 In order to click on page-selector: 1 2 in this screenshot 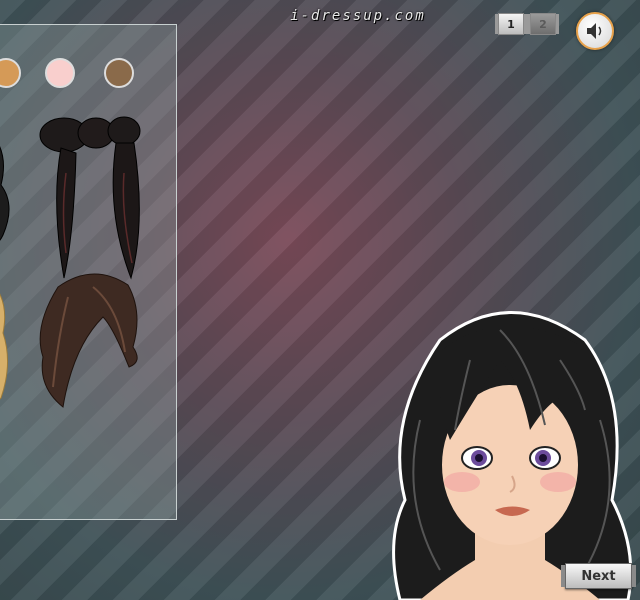, I will do `click(527, 24)`.